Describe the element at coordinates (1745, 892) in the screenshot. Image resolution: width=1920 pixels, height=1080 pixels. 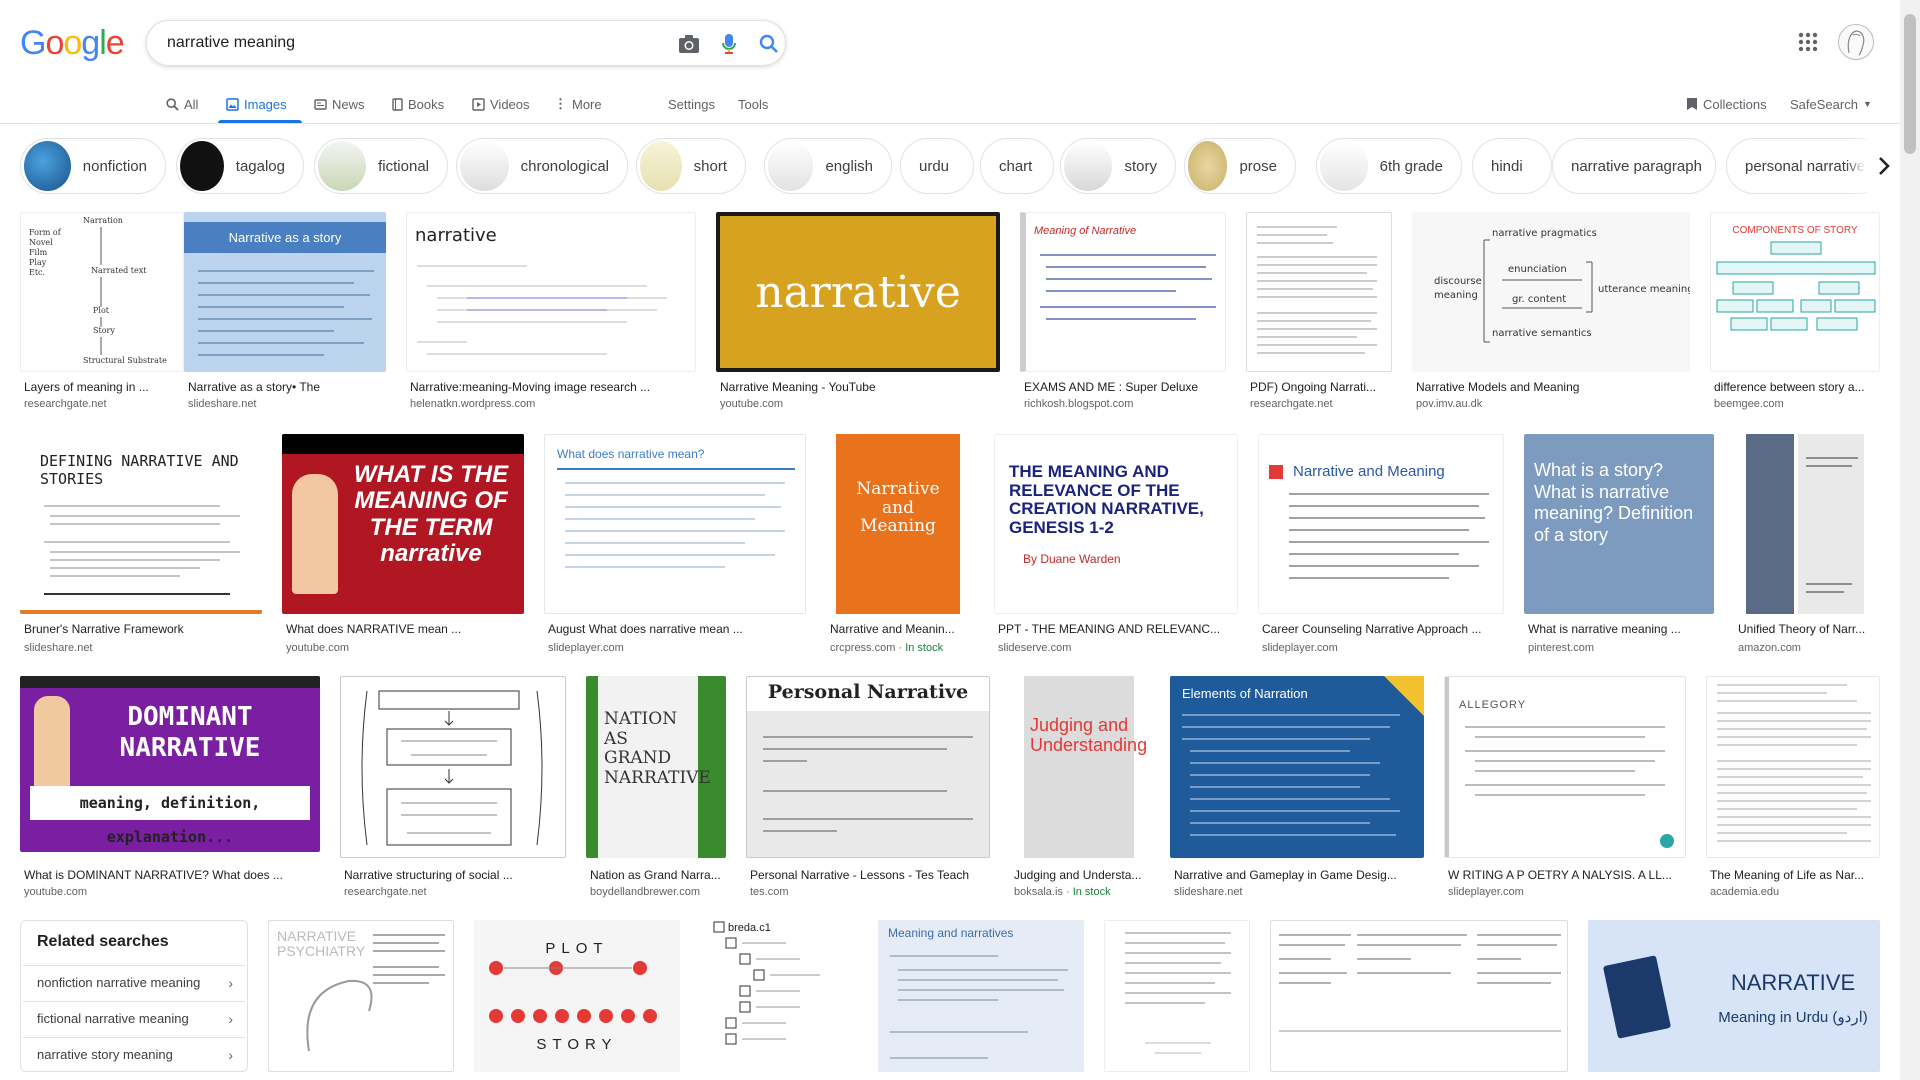
I see `result-source: academia.edu` at that location.